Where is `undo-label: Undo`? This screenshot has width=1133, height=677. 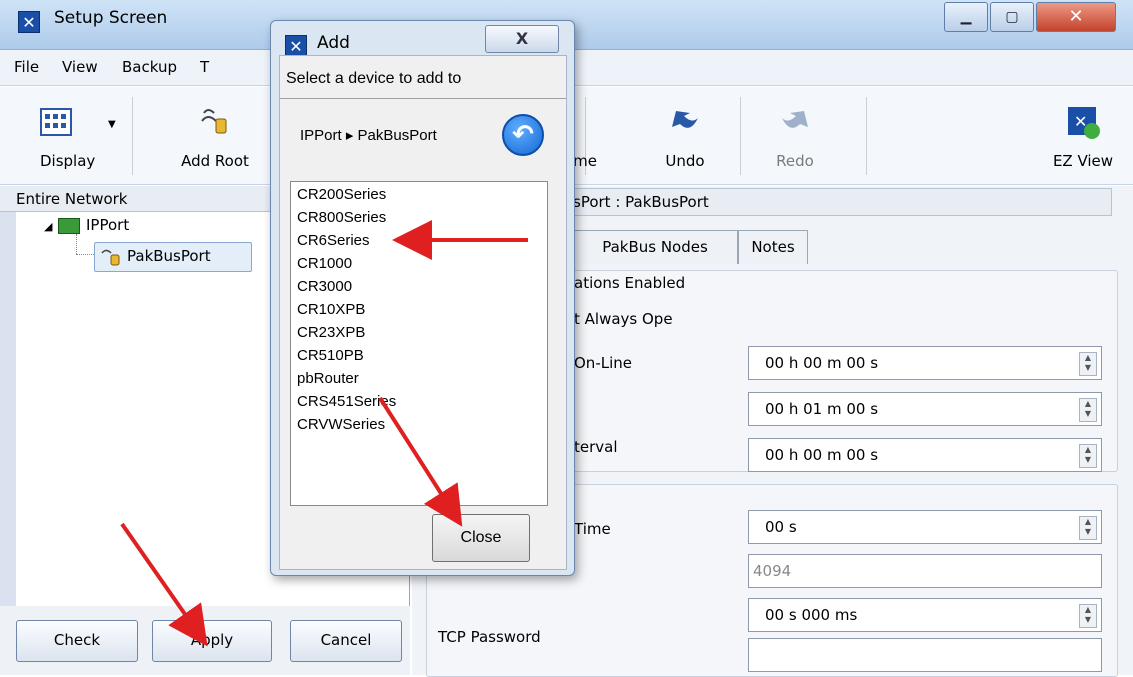 undo-label: Undo is located at coordinates (685, 161).